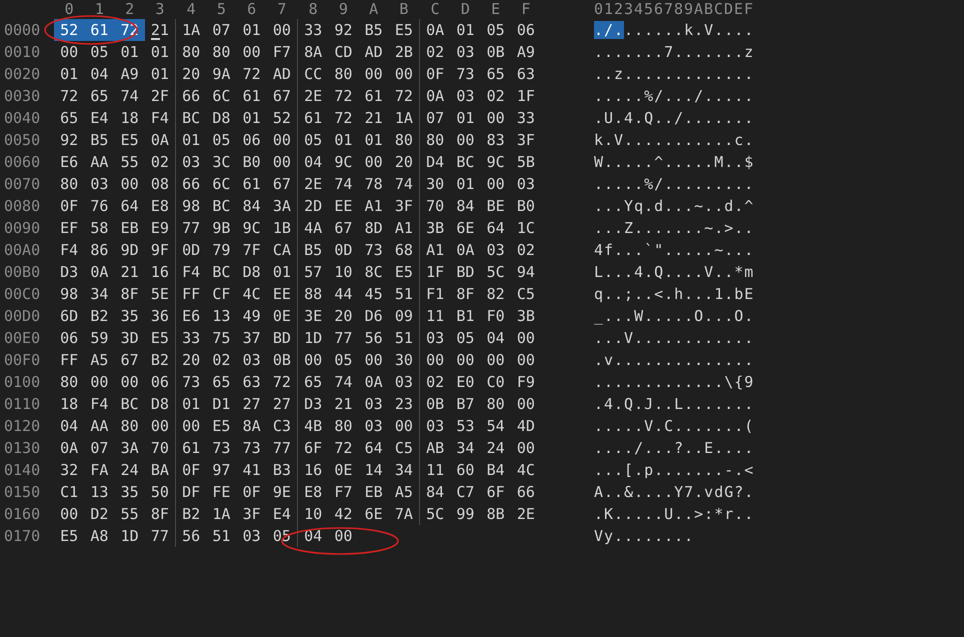 This screenshot has width=964, height=637. I want to click on hex-byte: 59, so click(99, 338).